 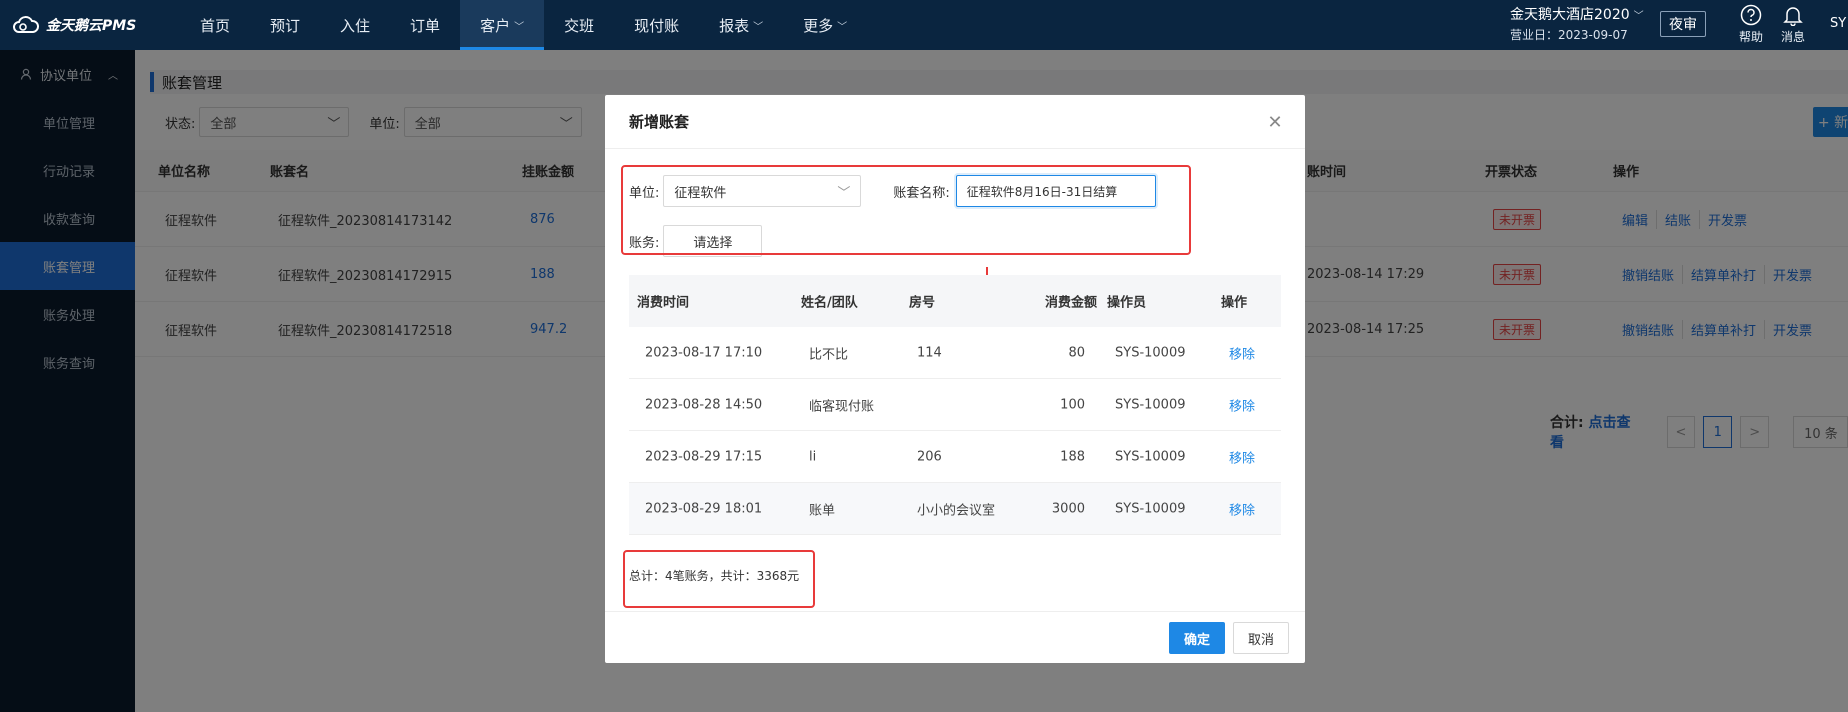 What do you see at coordinates (1751, 15) in the screenshot?
I see `help-icon` at bounding box center [1751, 15].